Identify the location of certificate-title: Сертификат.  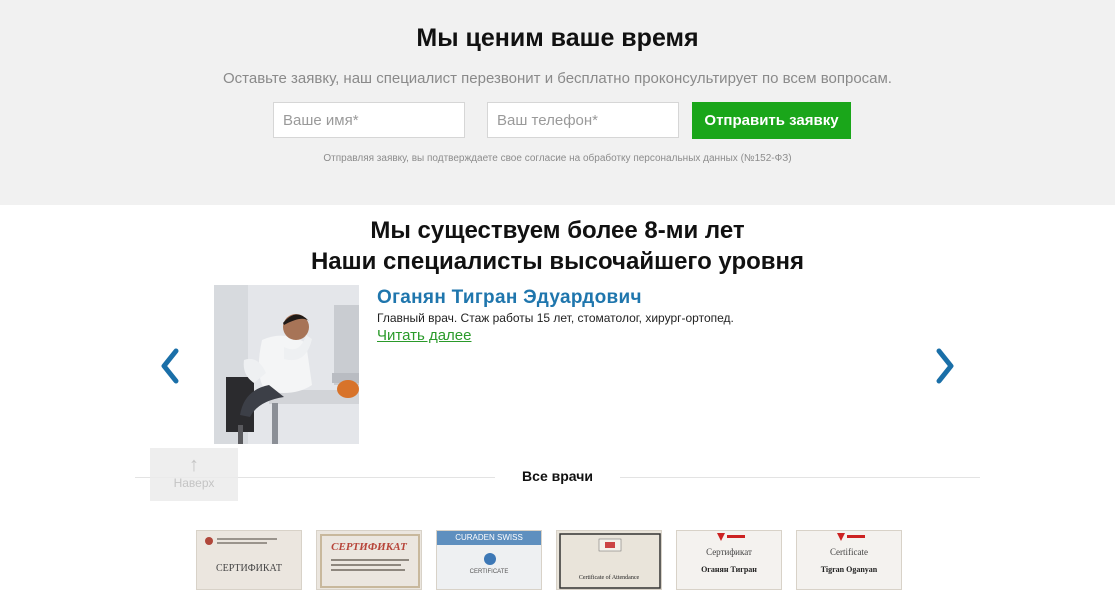
(729, 552).